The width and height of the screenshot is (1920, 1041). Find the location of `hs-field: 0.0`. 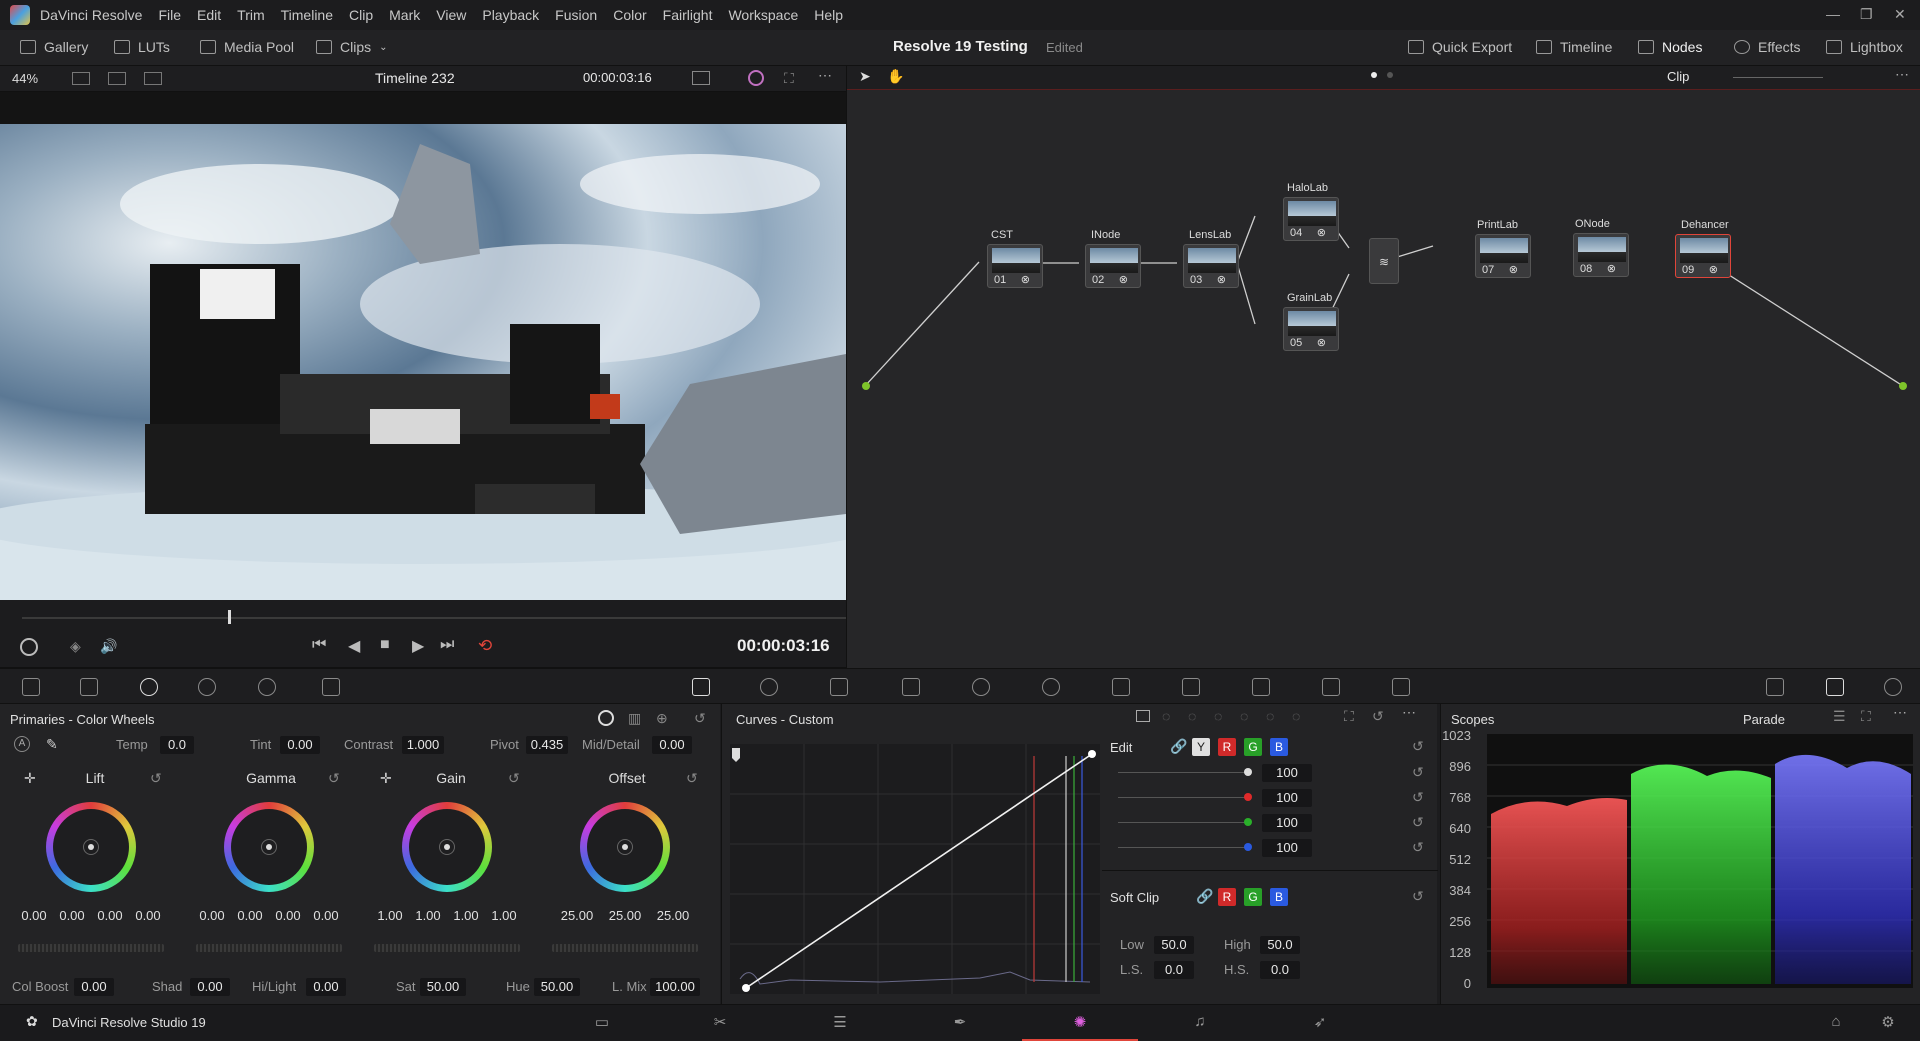

hs-field: 0.0 is located at coordinates (1280, 970).